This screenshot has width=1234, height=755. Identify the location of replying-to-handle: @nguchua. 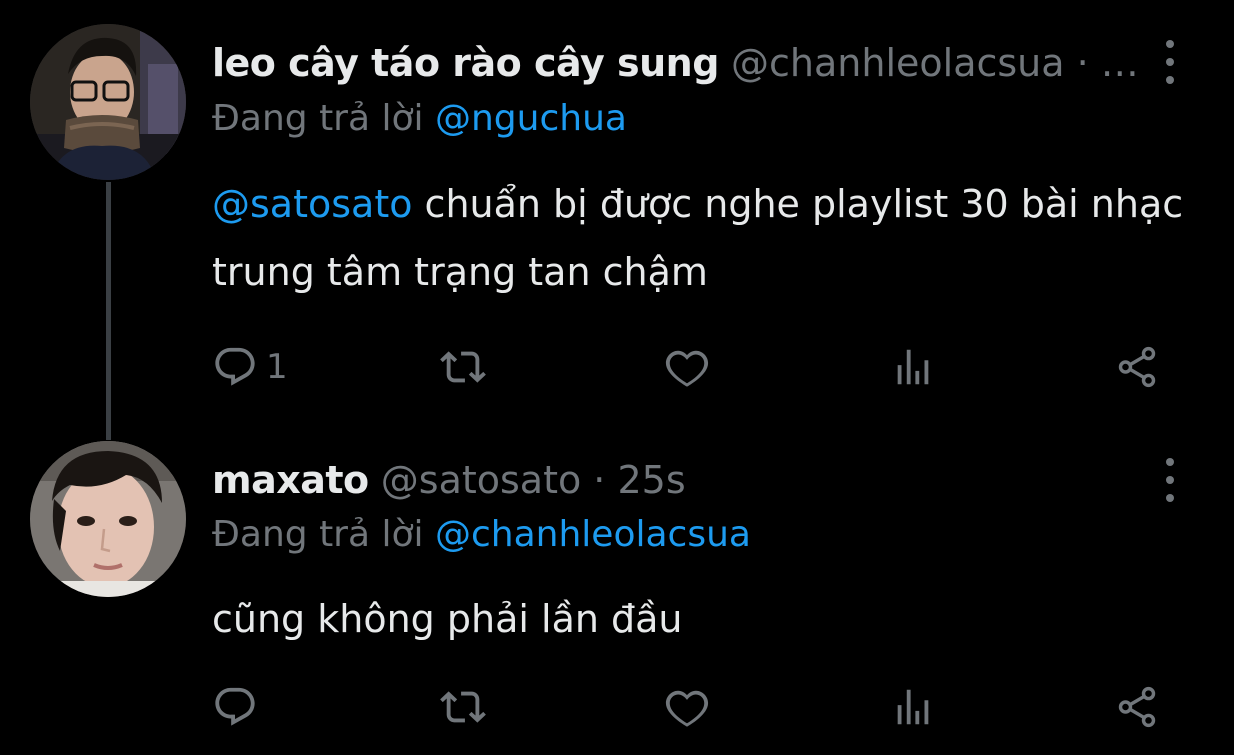
(531, 118).